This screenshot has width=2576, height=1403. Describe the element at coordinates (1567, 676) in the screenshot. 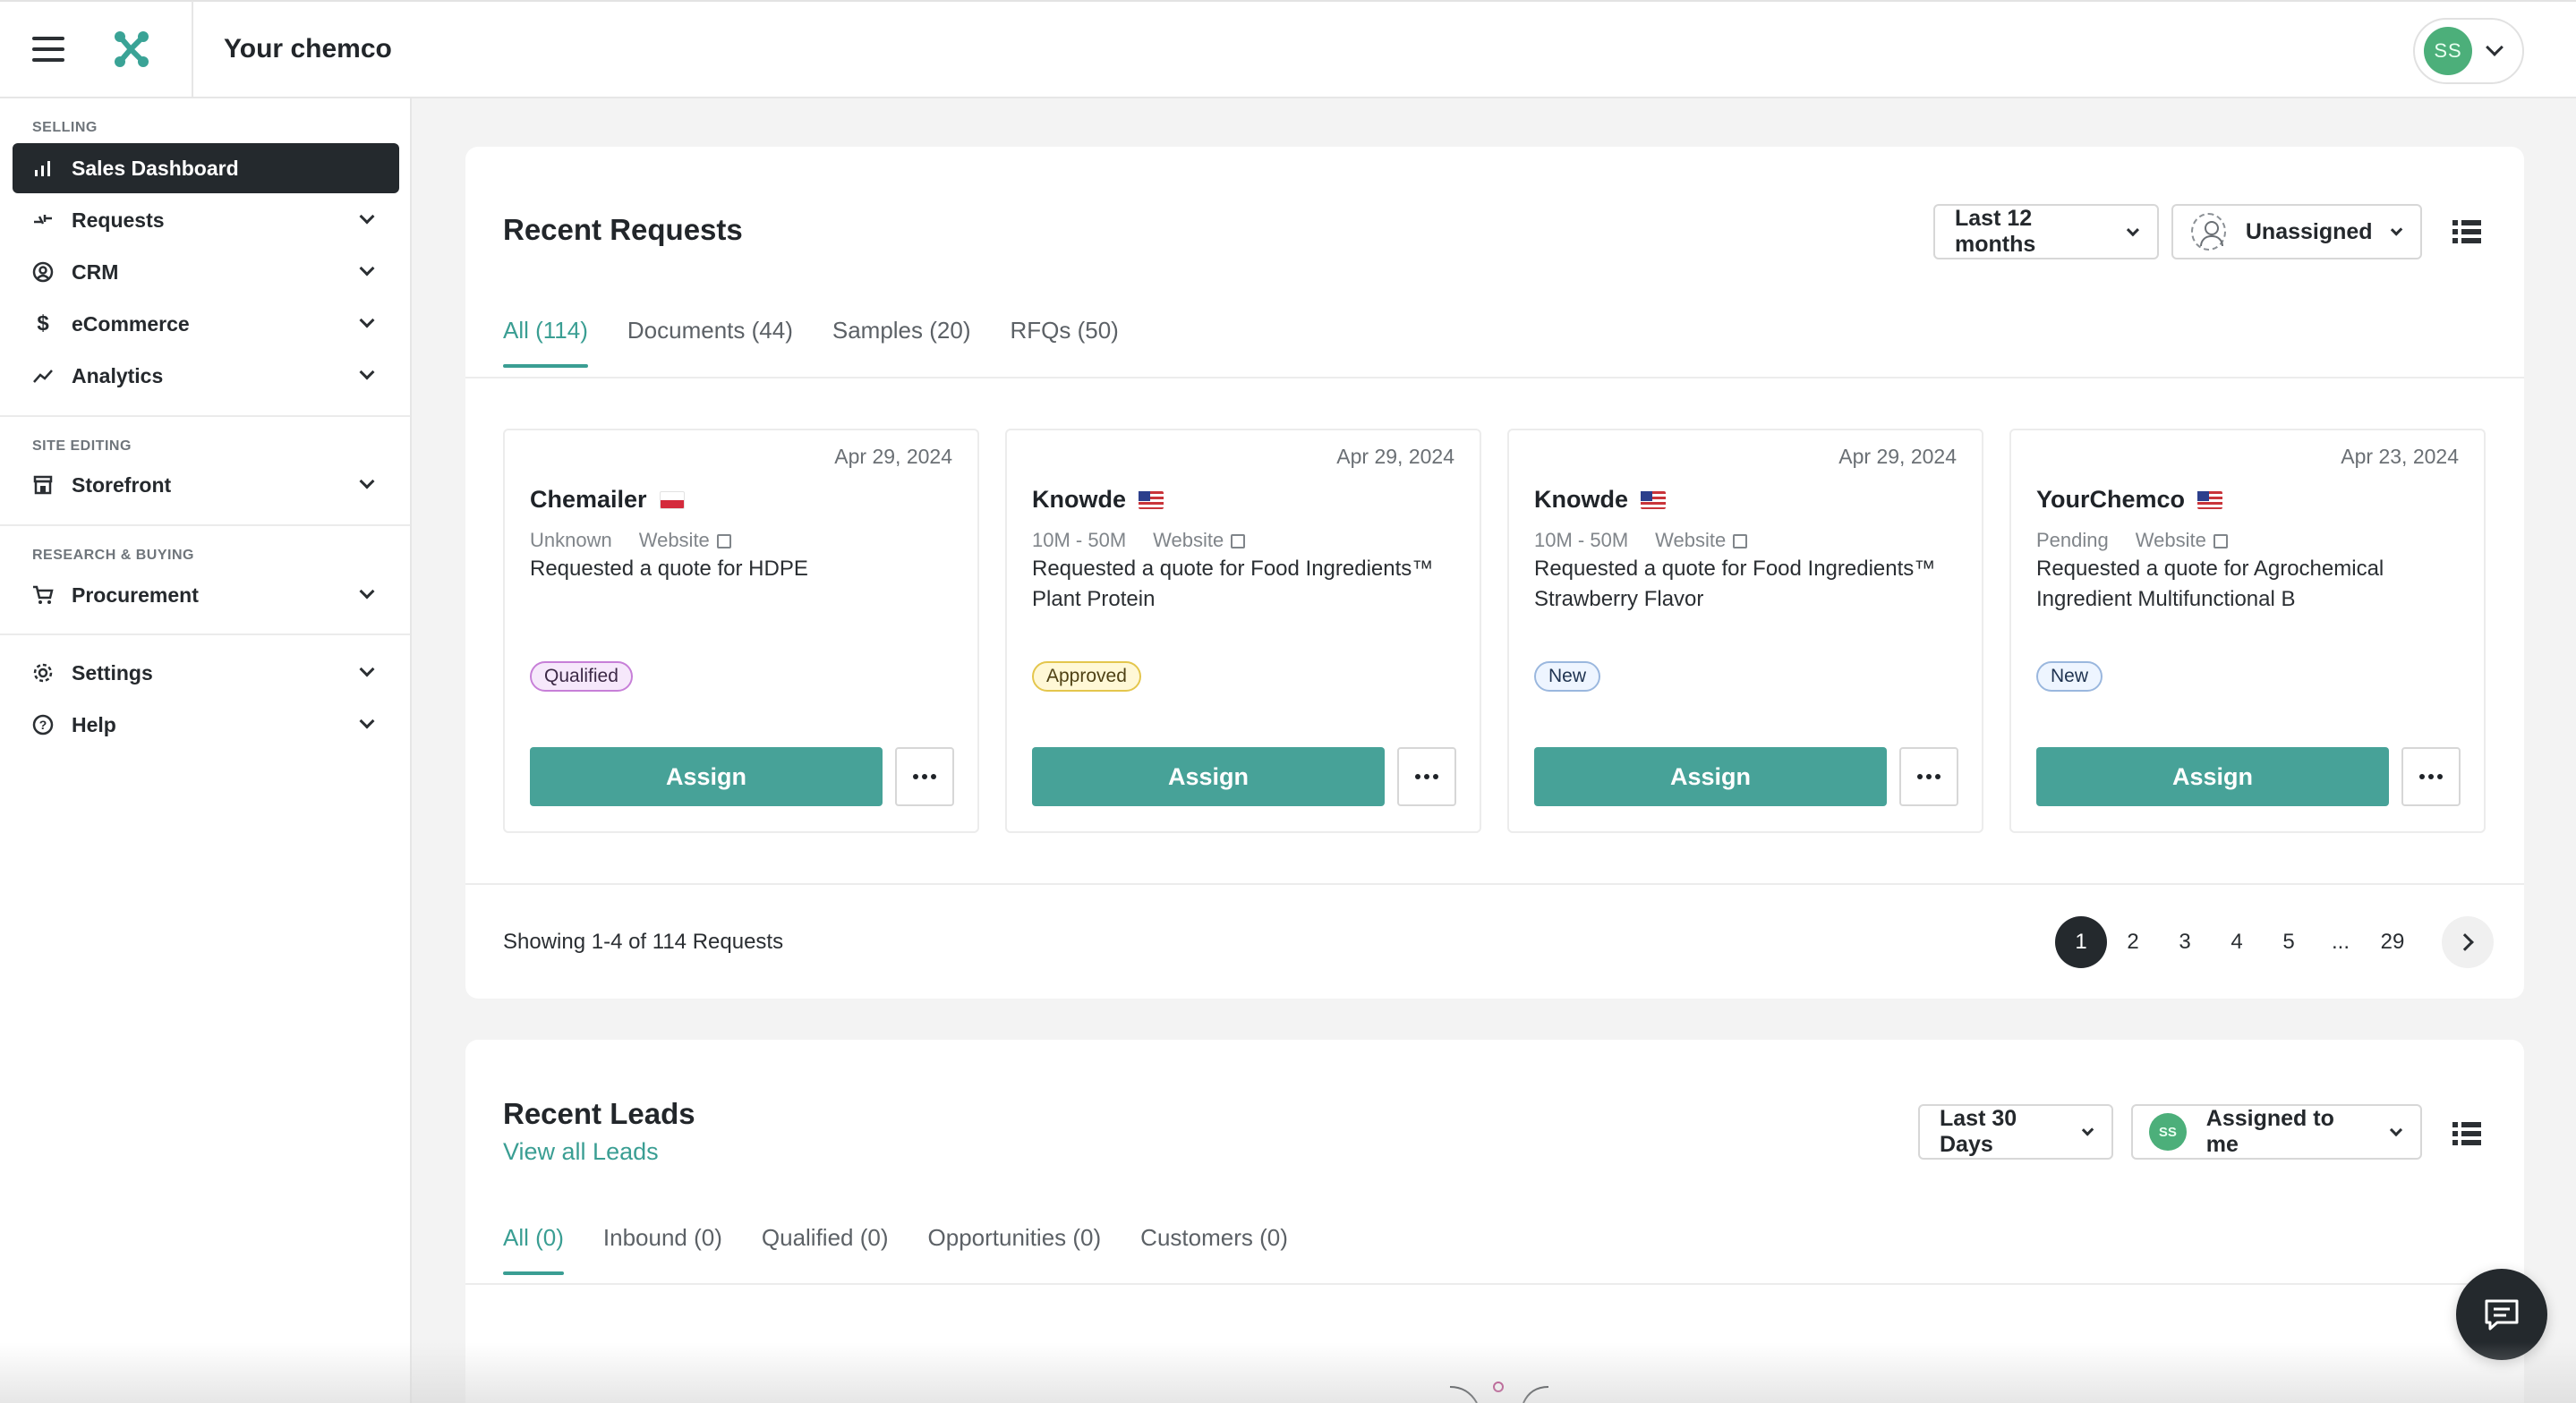

I see `status-badge: New` at that location.